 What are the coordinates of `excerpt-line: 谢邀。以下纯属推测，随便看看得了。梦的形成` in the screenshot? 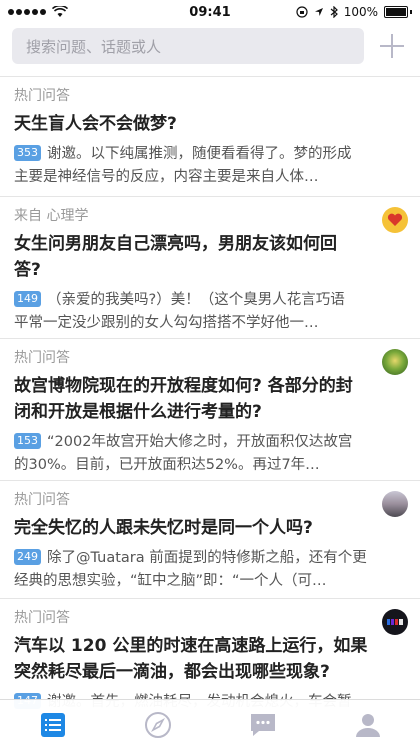 It's located at (199, 154).